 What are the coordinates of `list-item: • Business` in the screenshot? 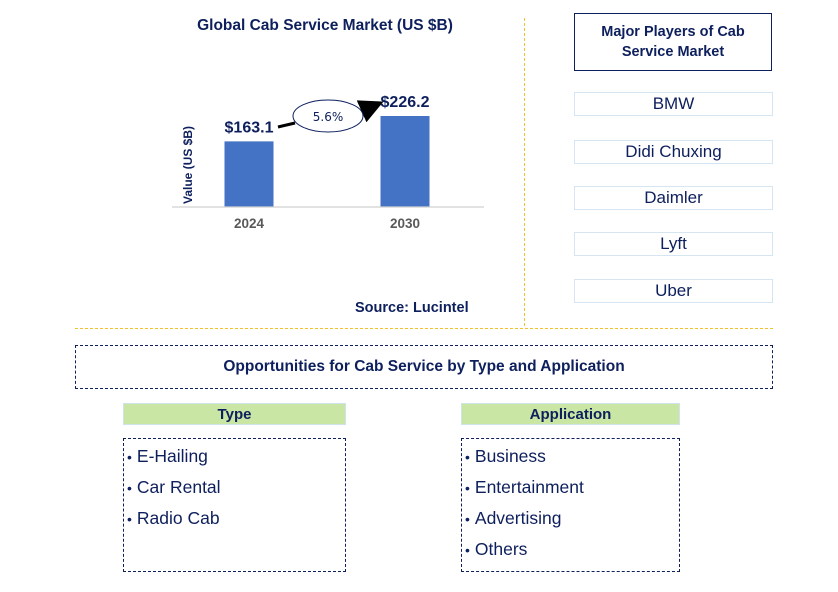 It's located at (505, 456).